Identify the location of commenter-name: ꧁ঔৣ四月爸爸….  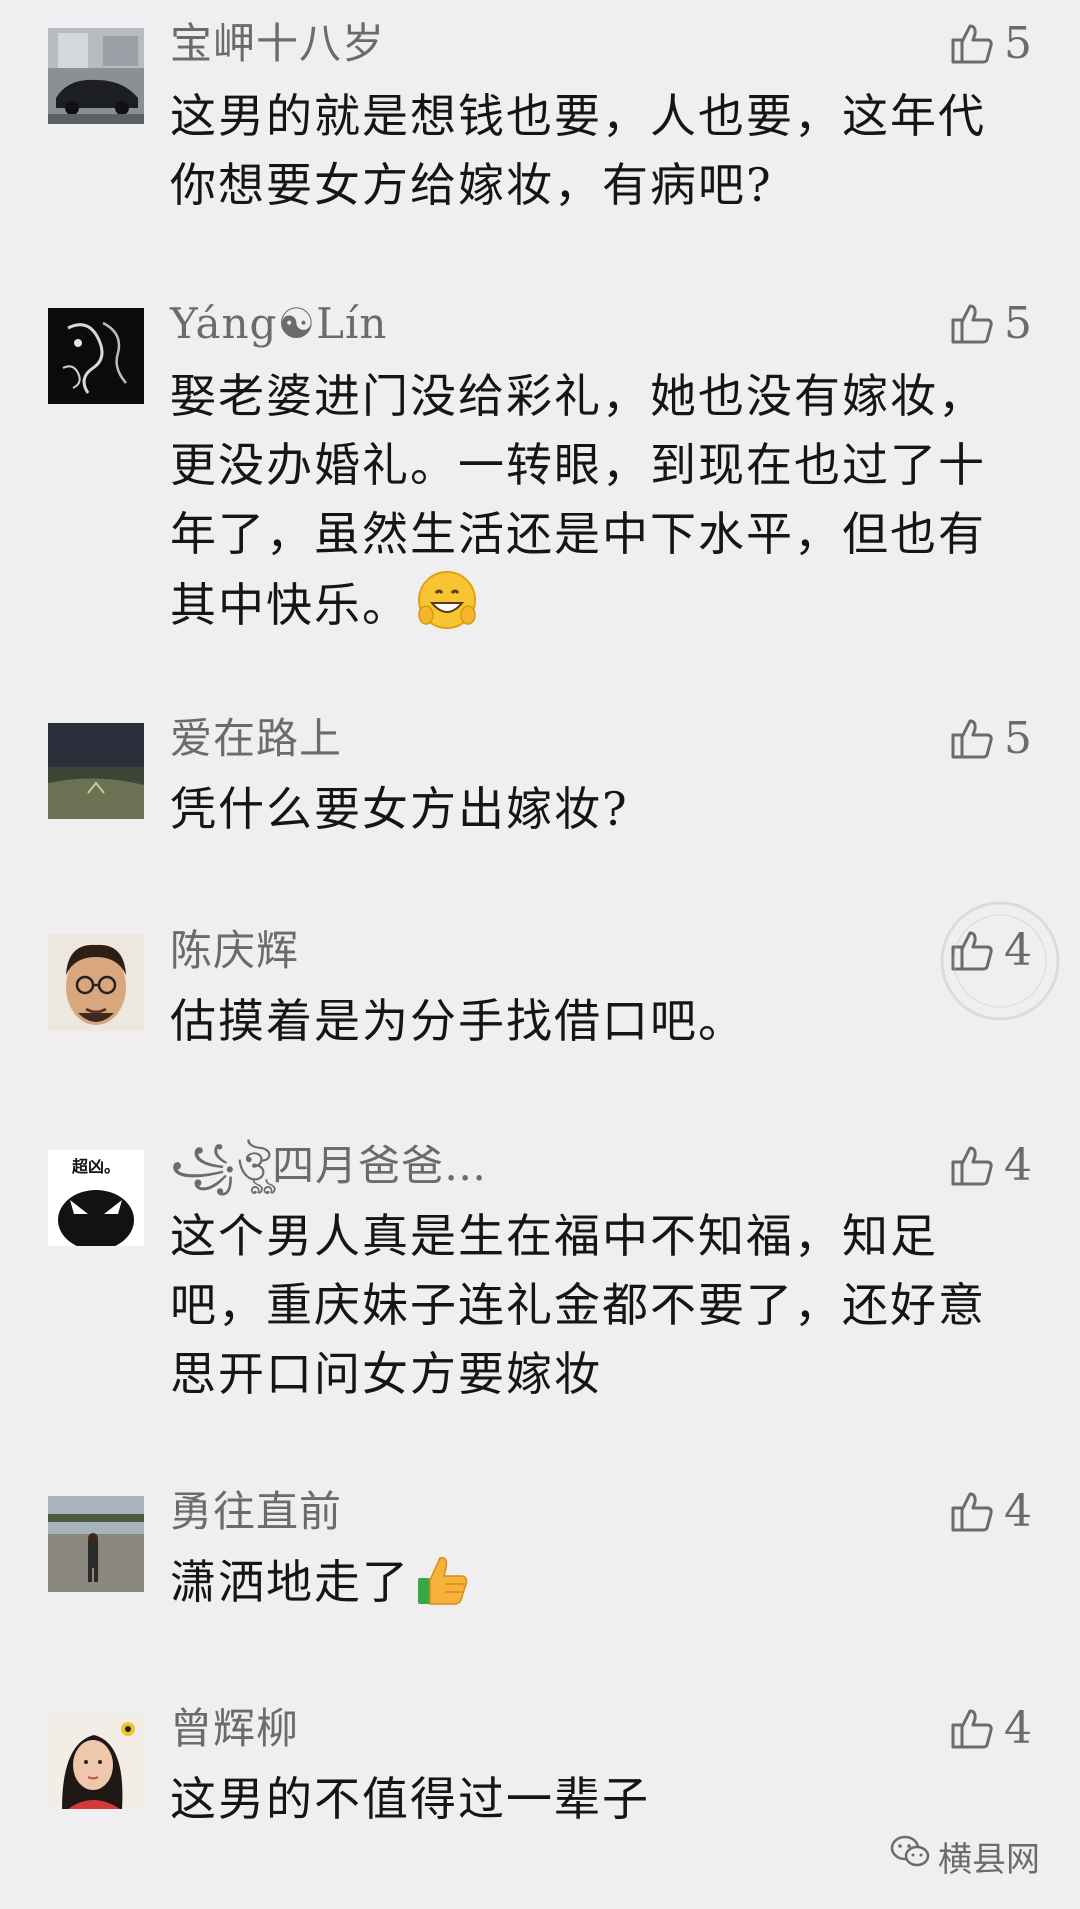
(328, 1166).